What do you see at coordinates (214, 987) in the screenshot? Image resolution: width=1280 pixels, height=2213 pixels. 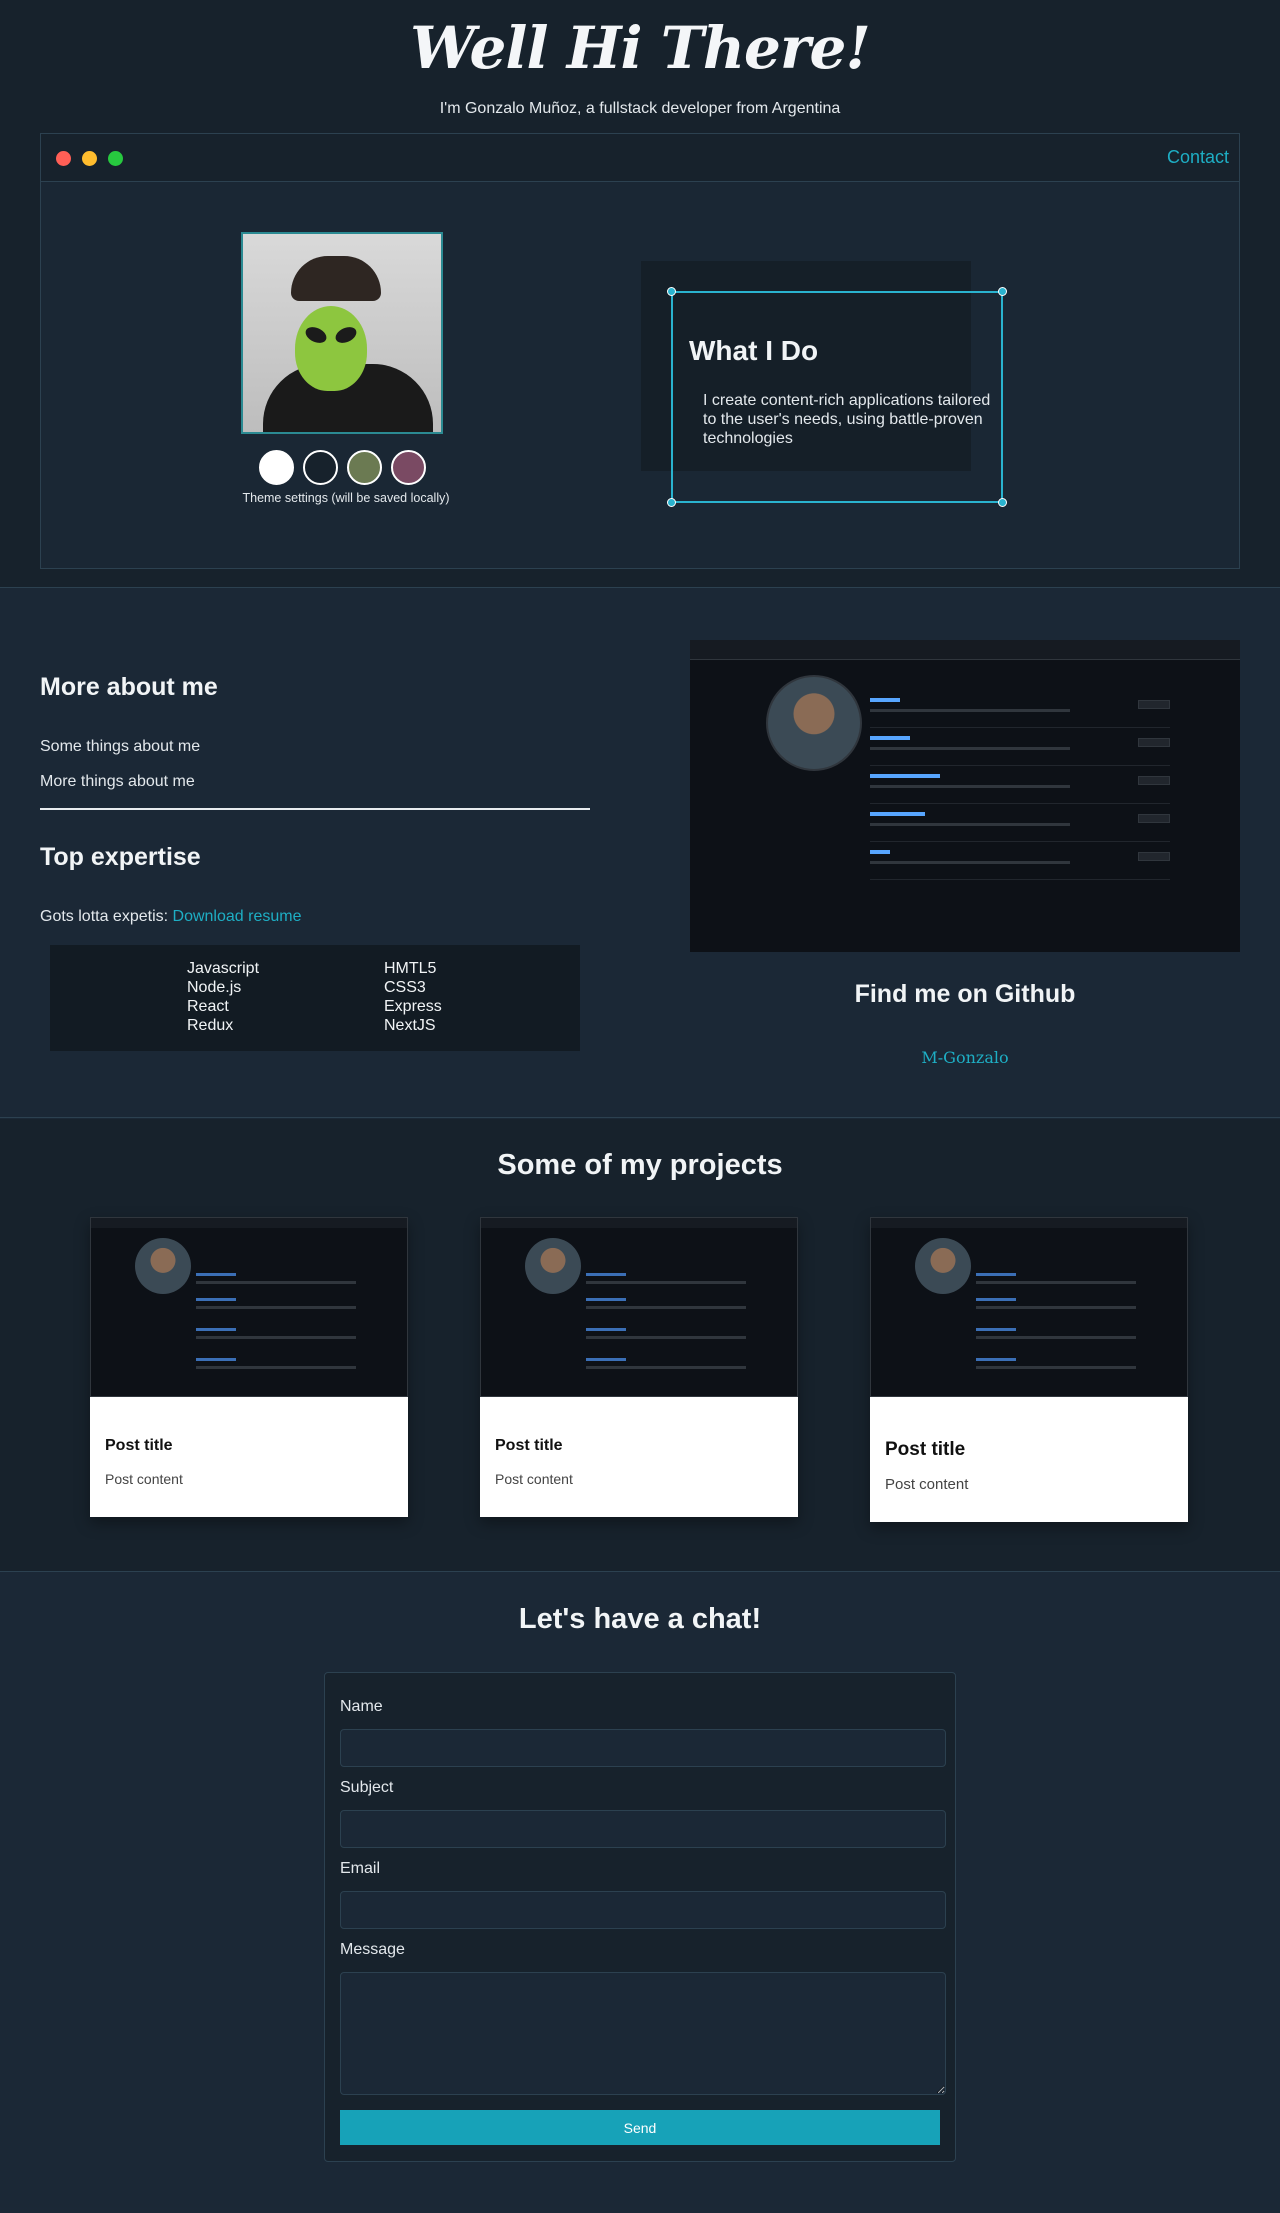 I see `skill-item: Node.js` at bounding box center [214, 987].